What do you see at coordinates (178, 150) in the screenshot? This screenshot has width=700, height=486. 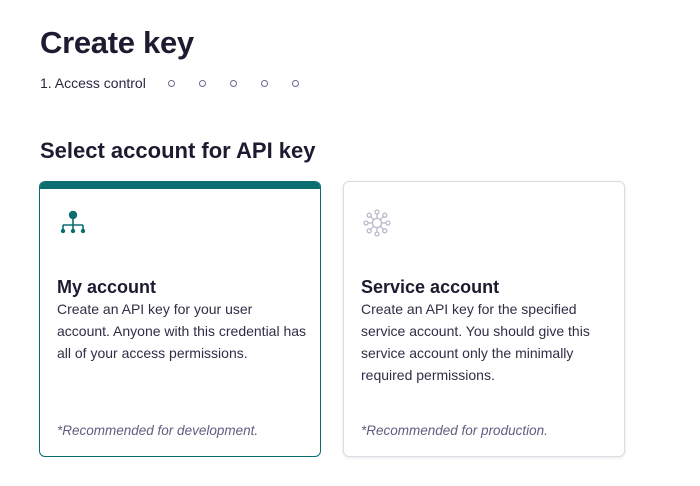 I see `section-title: Select account for API key` at bounding box center [178, 150].